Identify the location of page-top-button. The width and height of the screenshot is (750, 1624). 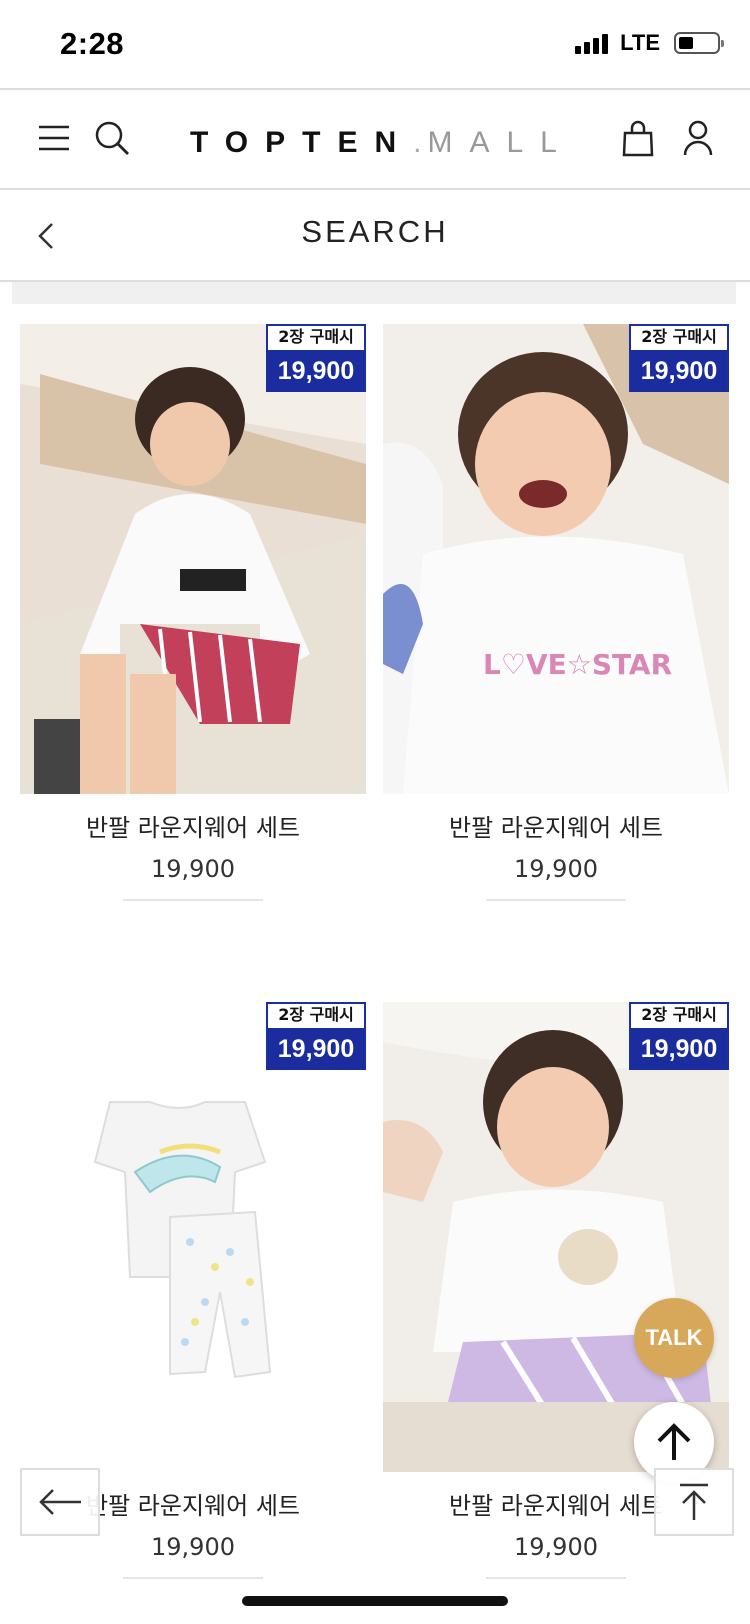
(694, 1502).